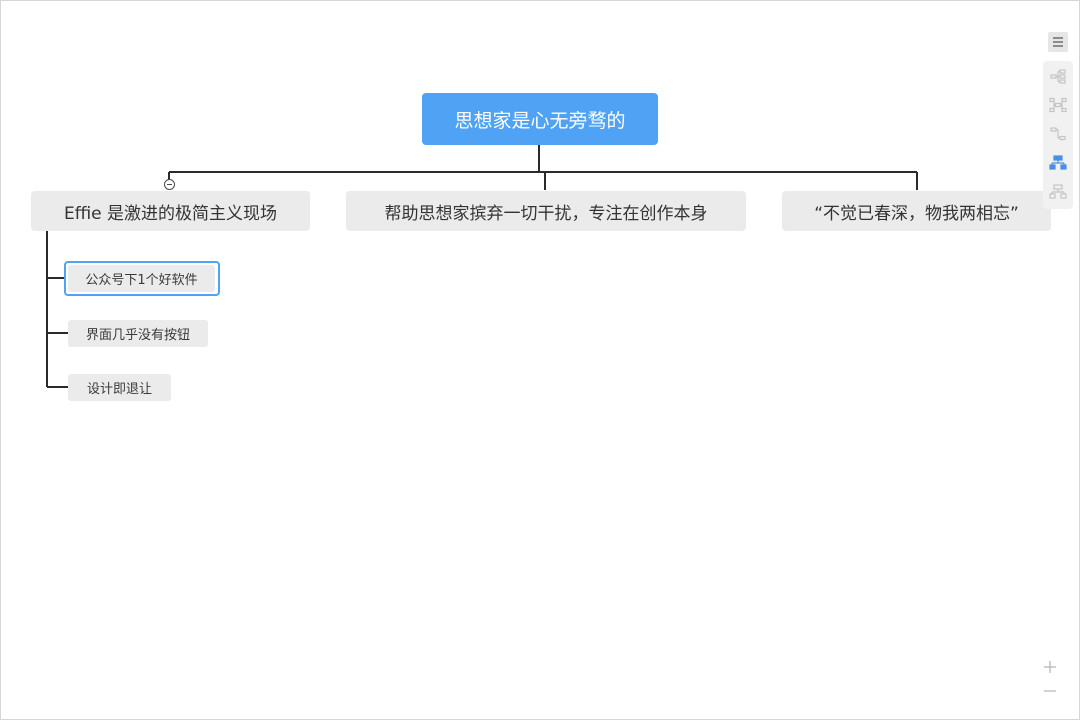  Describe the element at coordinates (1058, 76) in the screenshot. I see `layout-right-tree-icon` at that location.